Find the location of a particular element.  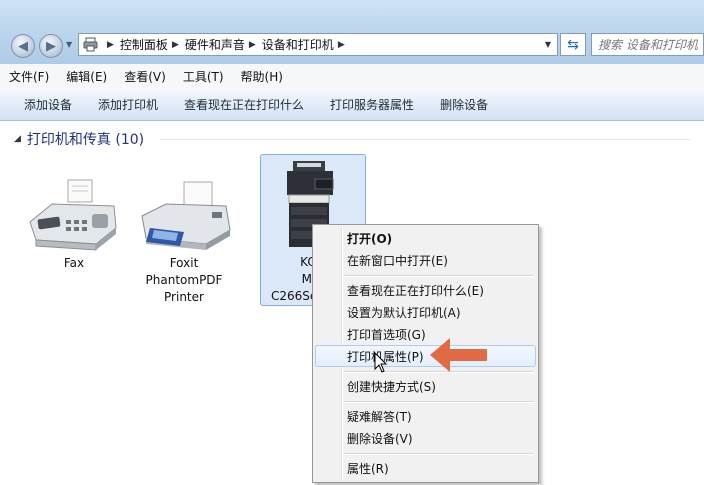

add-printer-button: 添加打印机 is located at coordinates (129, 104).